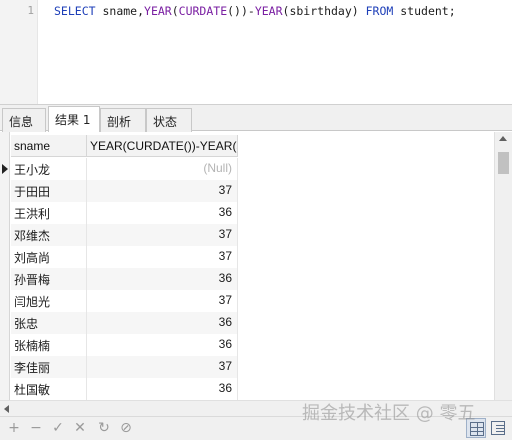  Describe the element at coordinates (80, 428) in the screenshot. I see `close-icon: ✕` at that location.